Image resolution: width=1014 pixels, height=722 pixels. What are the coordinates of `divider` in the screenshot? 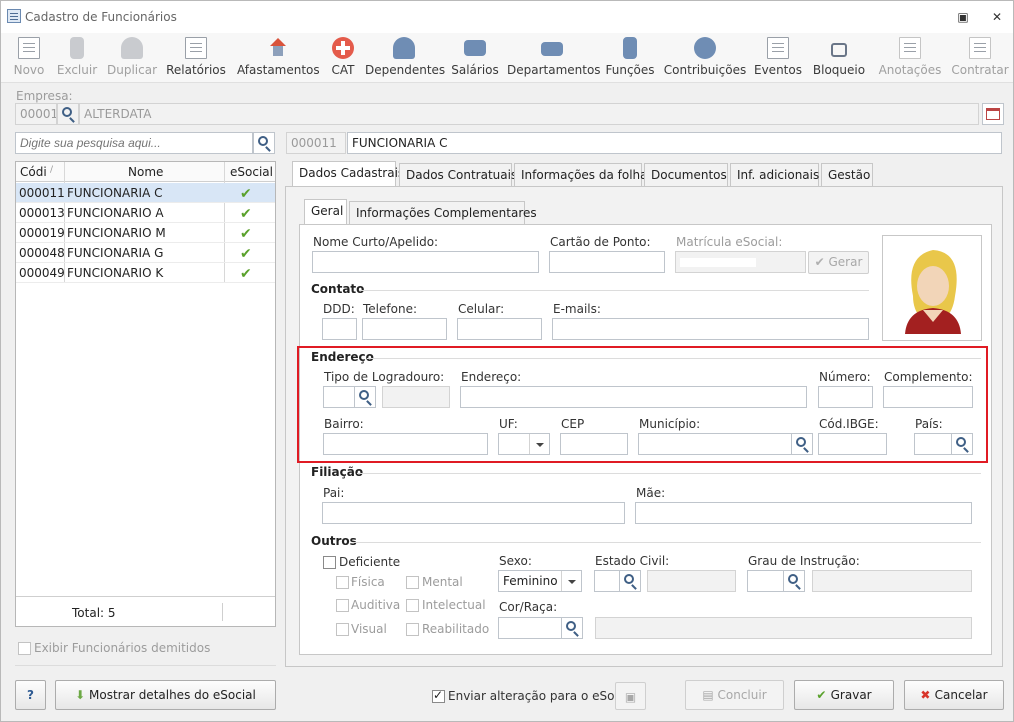 It's located at (614, 290).